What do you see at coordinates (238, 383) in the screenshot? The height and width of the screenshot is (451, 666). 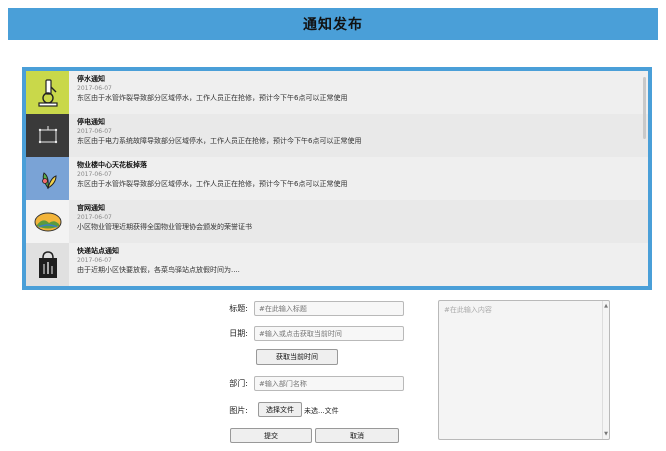 I see `department-label: 部门:` at bounding box center [238, 383].